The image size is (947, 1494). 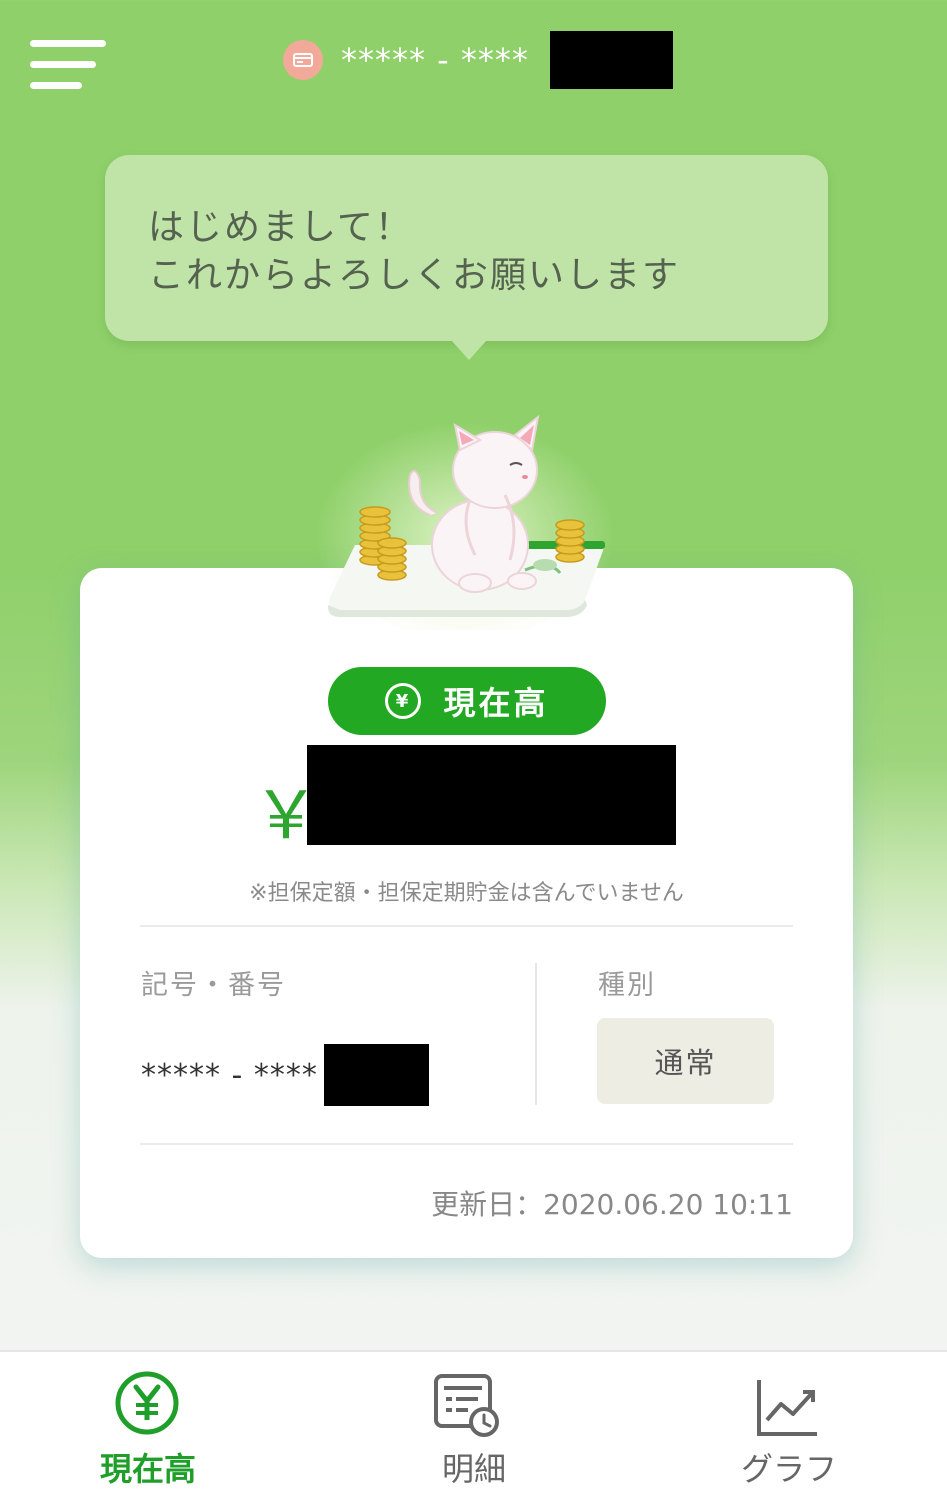 What do you see at coordinates (496, 703) in the screenshot?
I see `current-balance-label: 現在高` at bounding box center [496, 703].